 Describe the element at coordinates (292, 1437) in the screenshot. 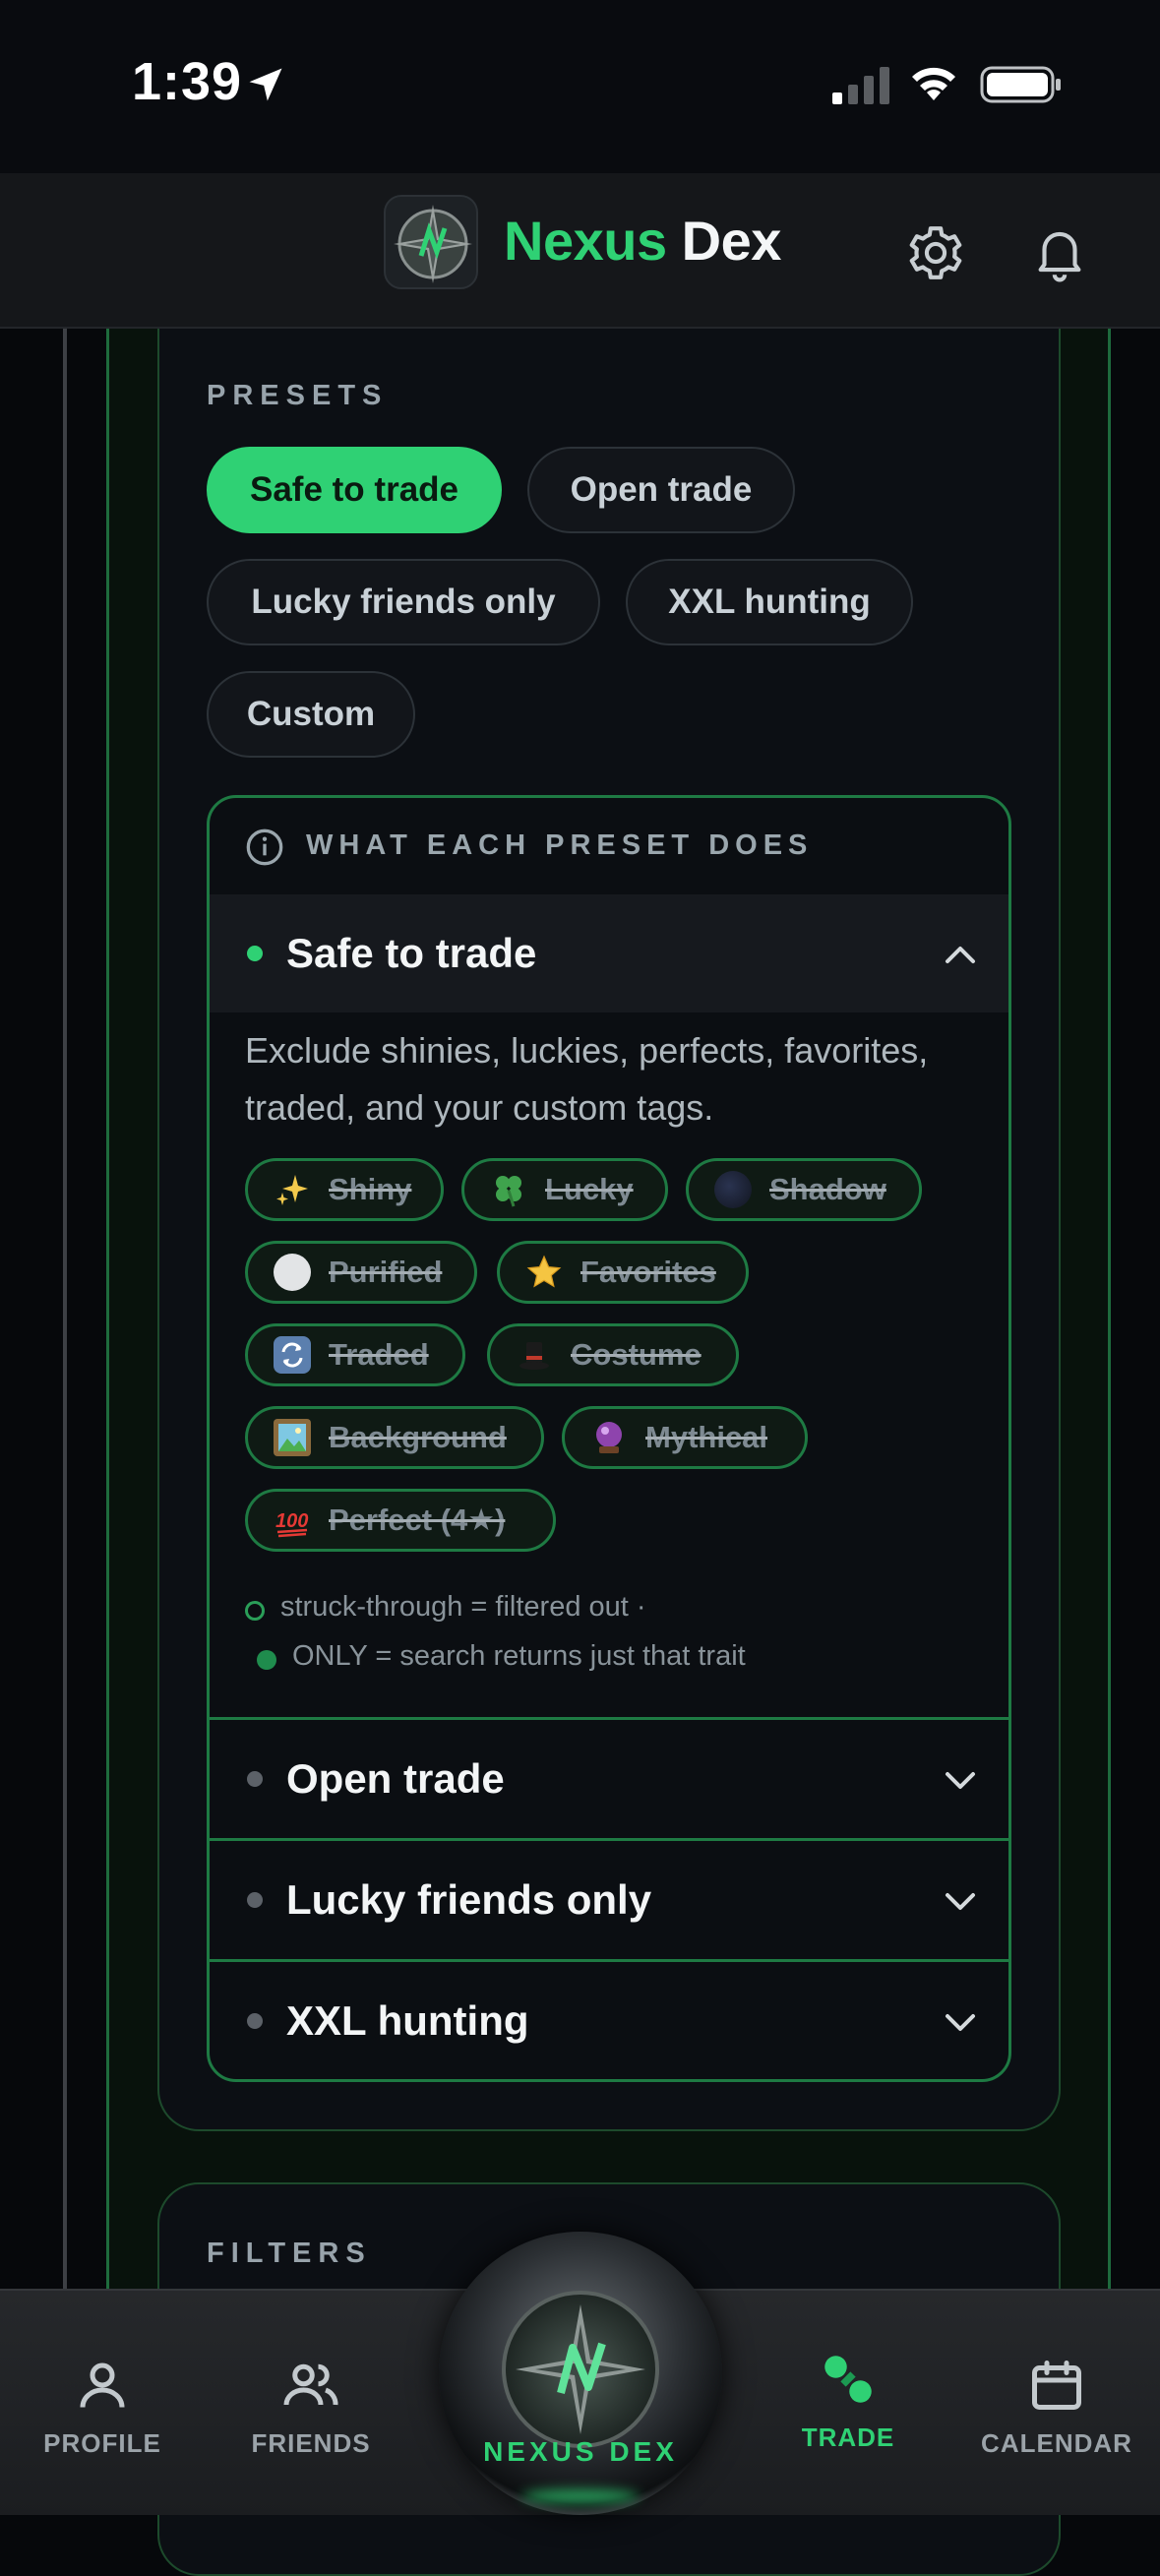

I see `framed-picture-icon` at that location.